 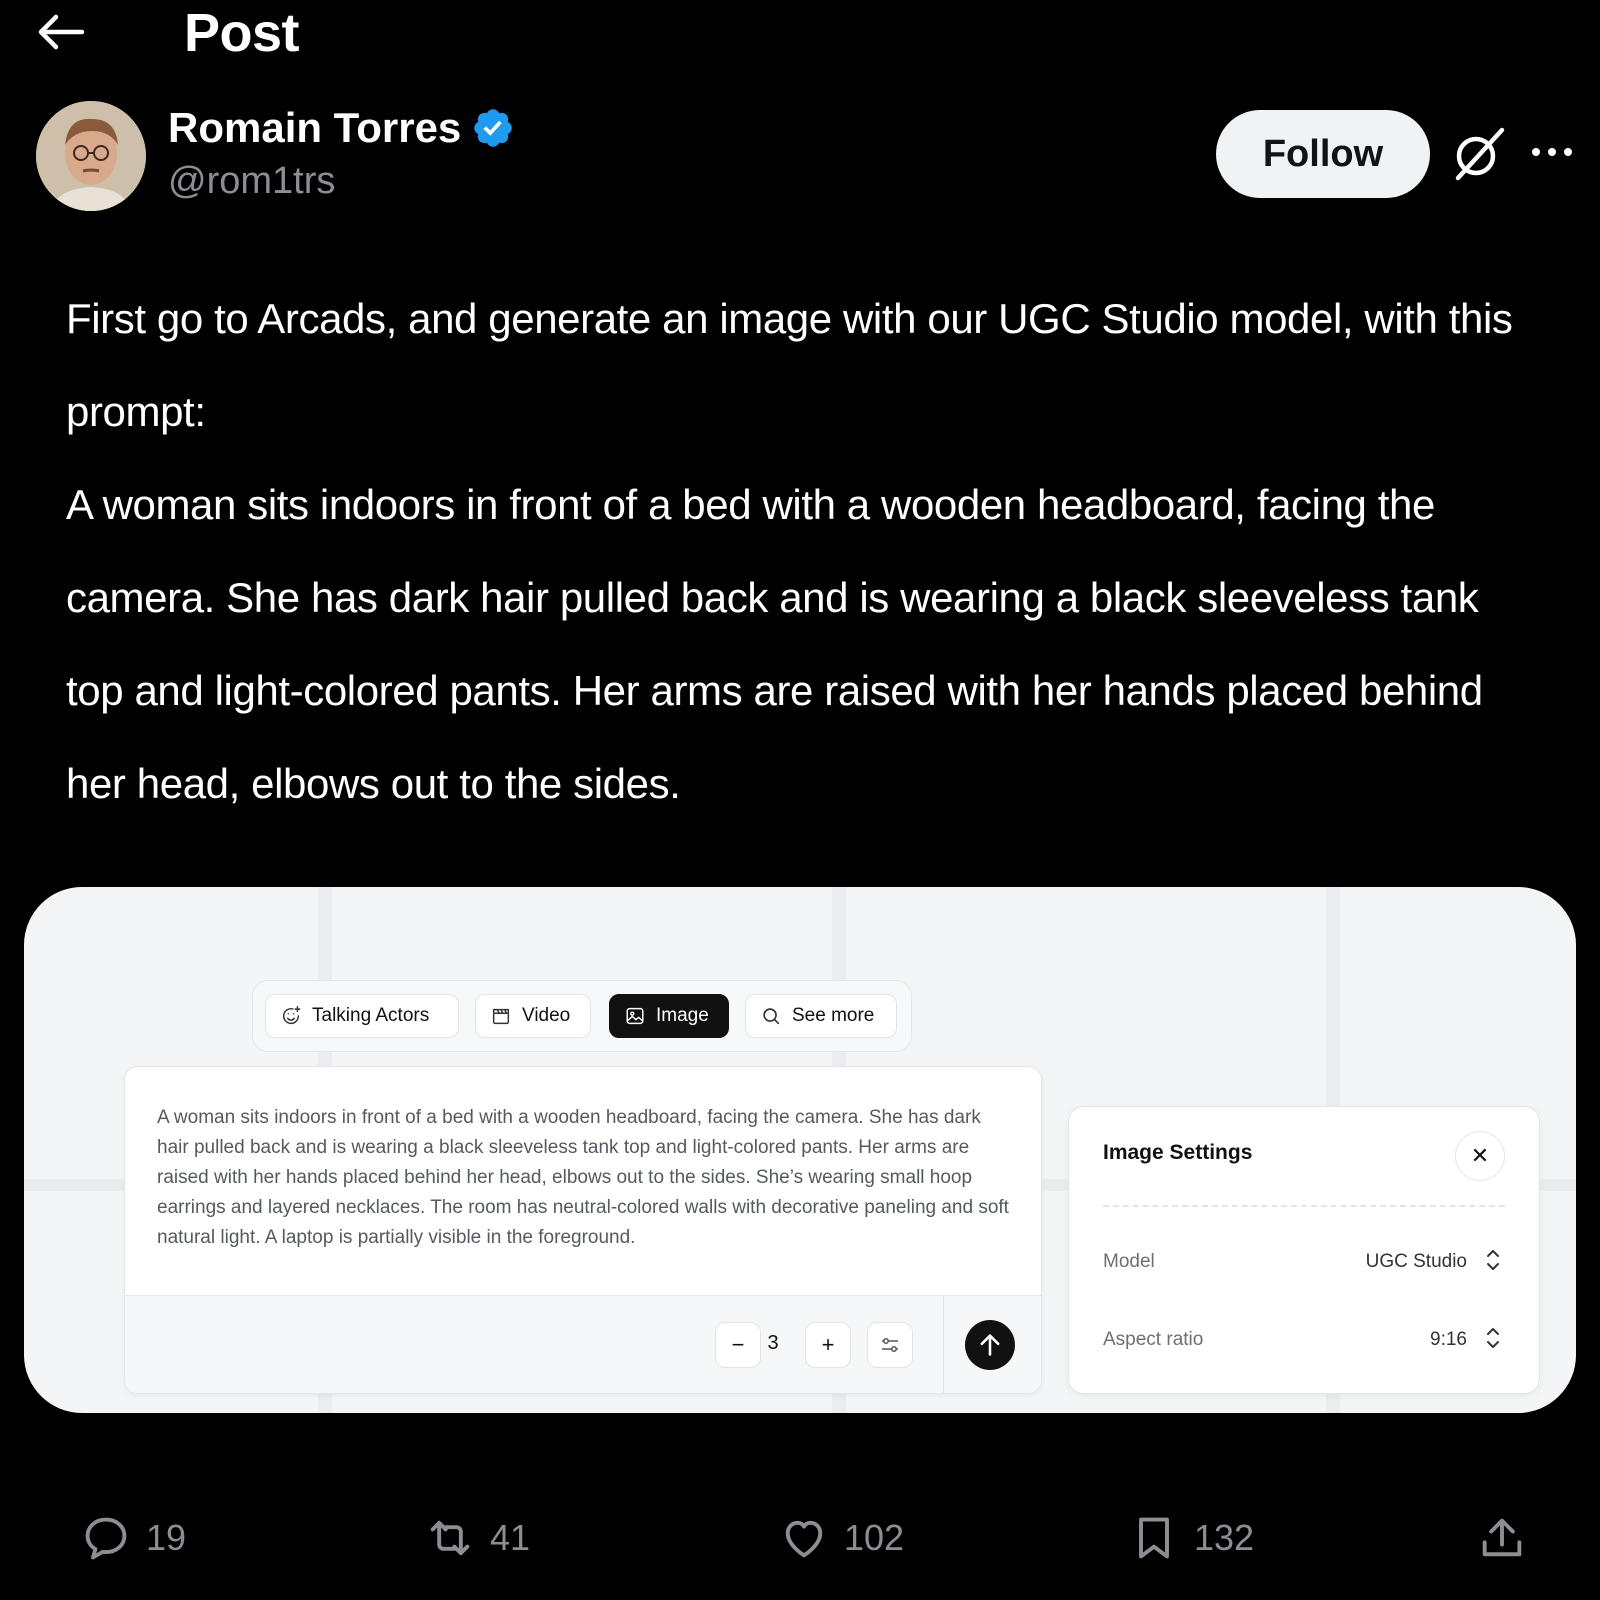 What do you see at coordinates (583, 1344) in the screenshot?
I see `prompt-footer: − 3 +` at bounding box center [583, 1344].